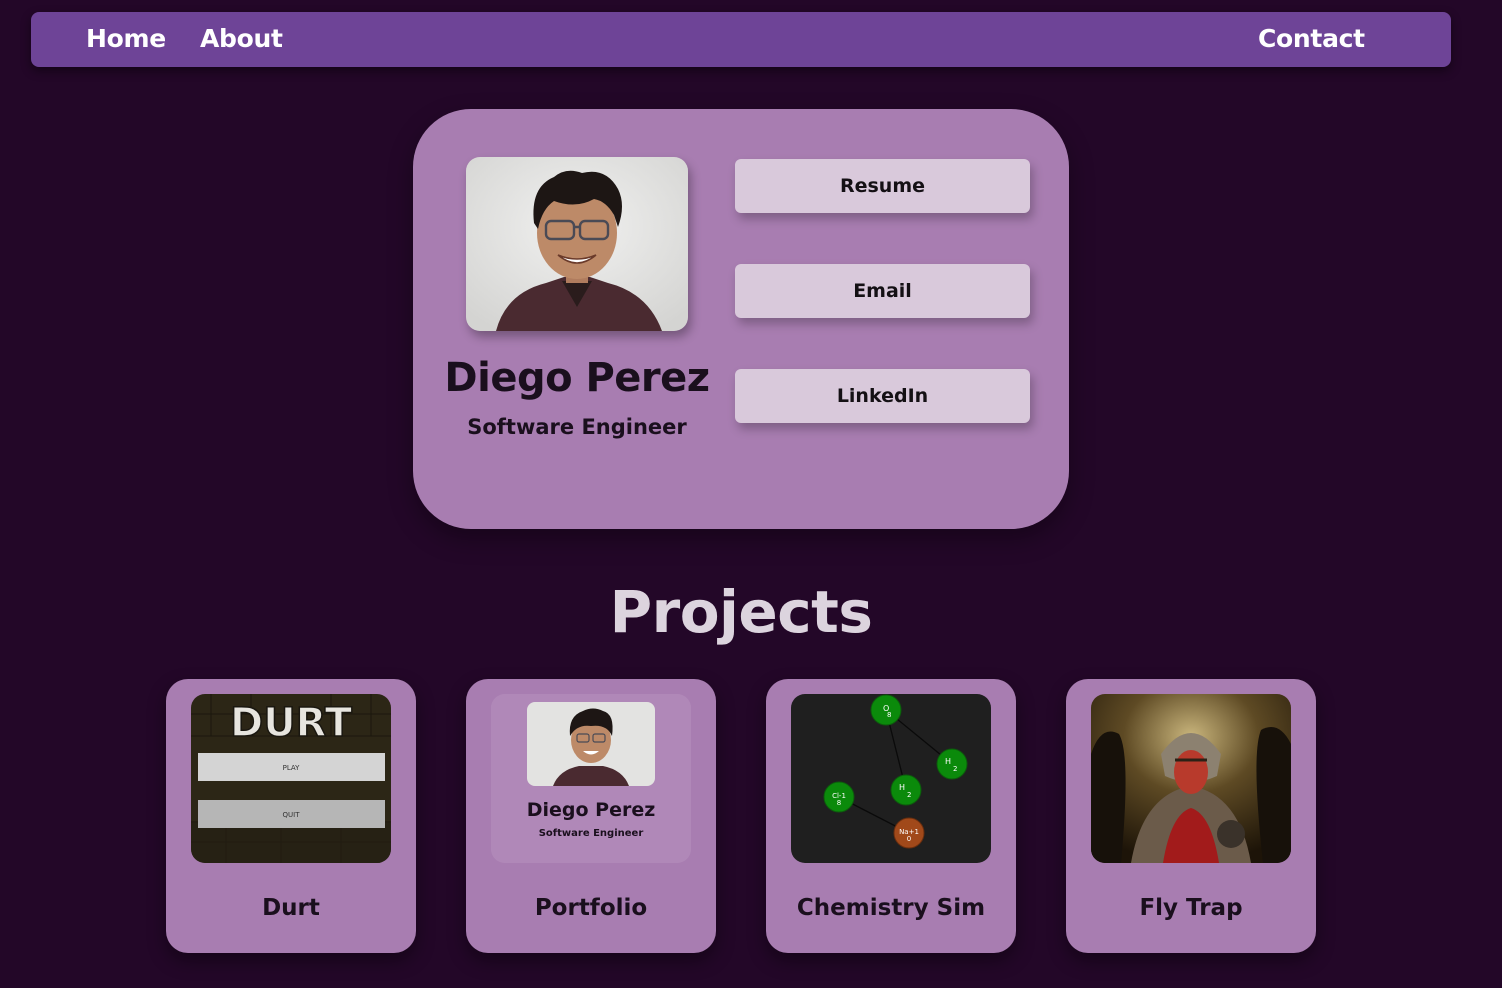 The width and height of the screenshot is (1502, 988). What do you see at coordinates (741, 612) in the screenshot?
I see `projects-heading: Projects` at bounding box center [741, 612].